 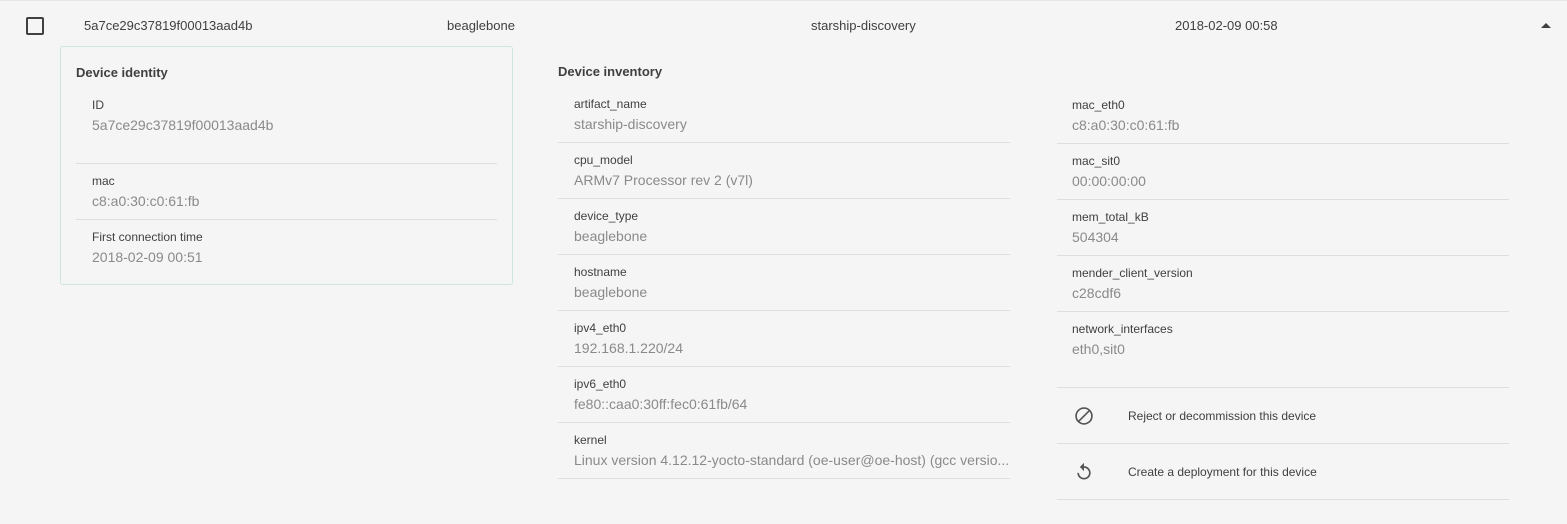 What do you see at coordinates (590, 440) in the screenshot?
I see `field-label: kernel` at bounding box center [590, 440].